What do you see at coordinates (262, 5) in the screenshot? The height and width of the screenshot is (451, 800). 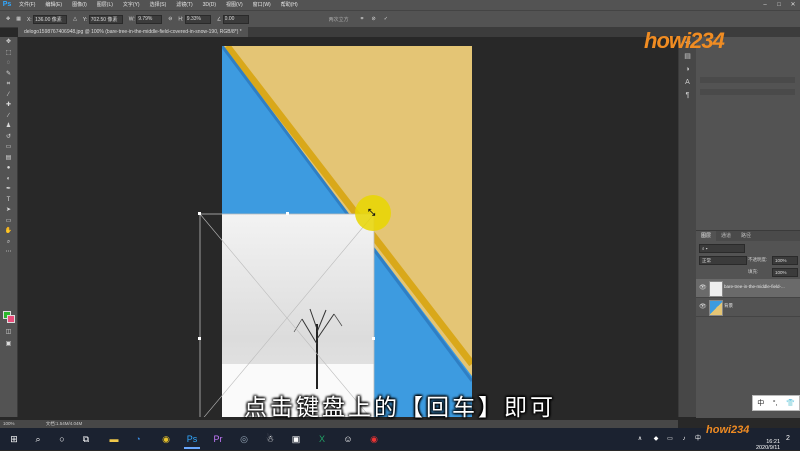 I see `menu-window: 窗口(W)` at bounding box center [262, 5].